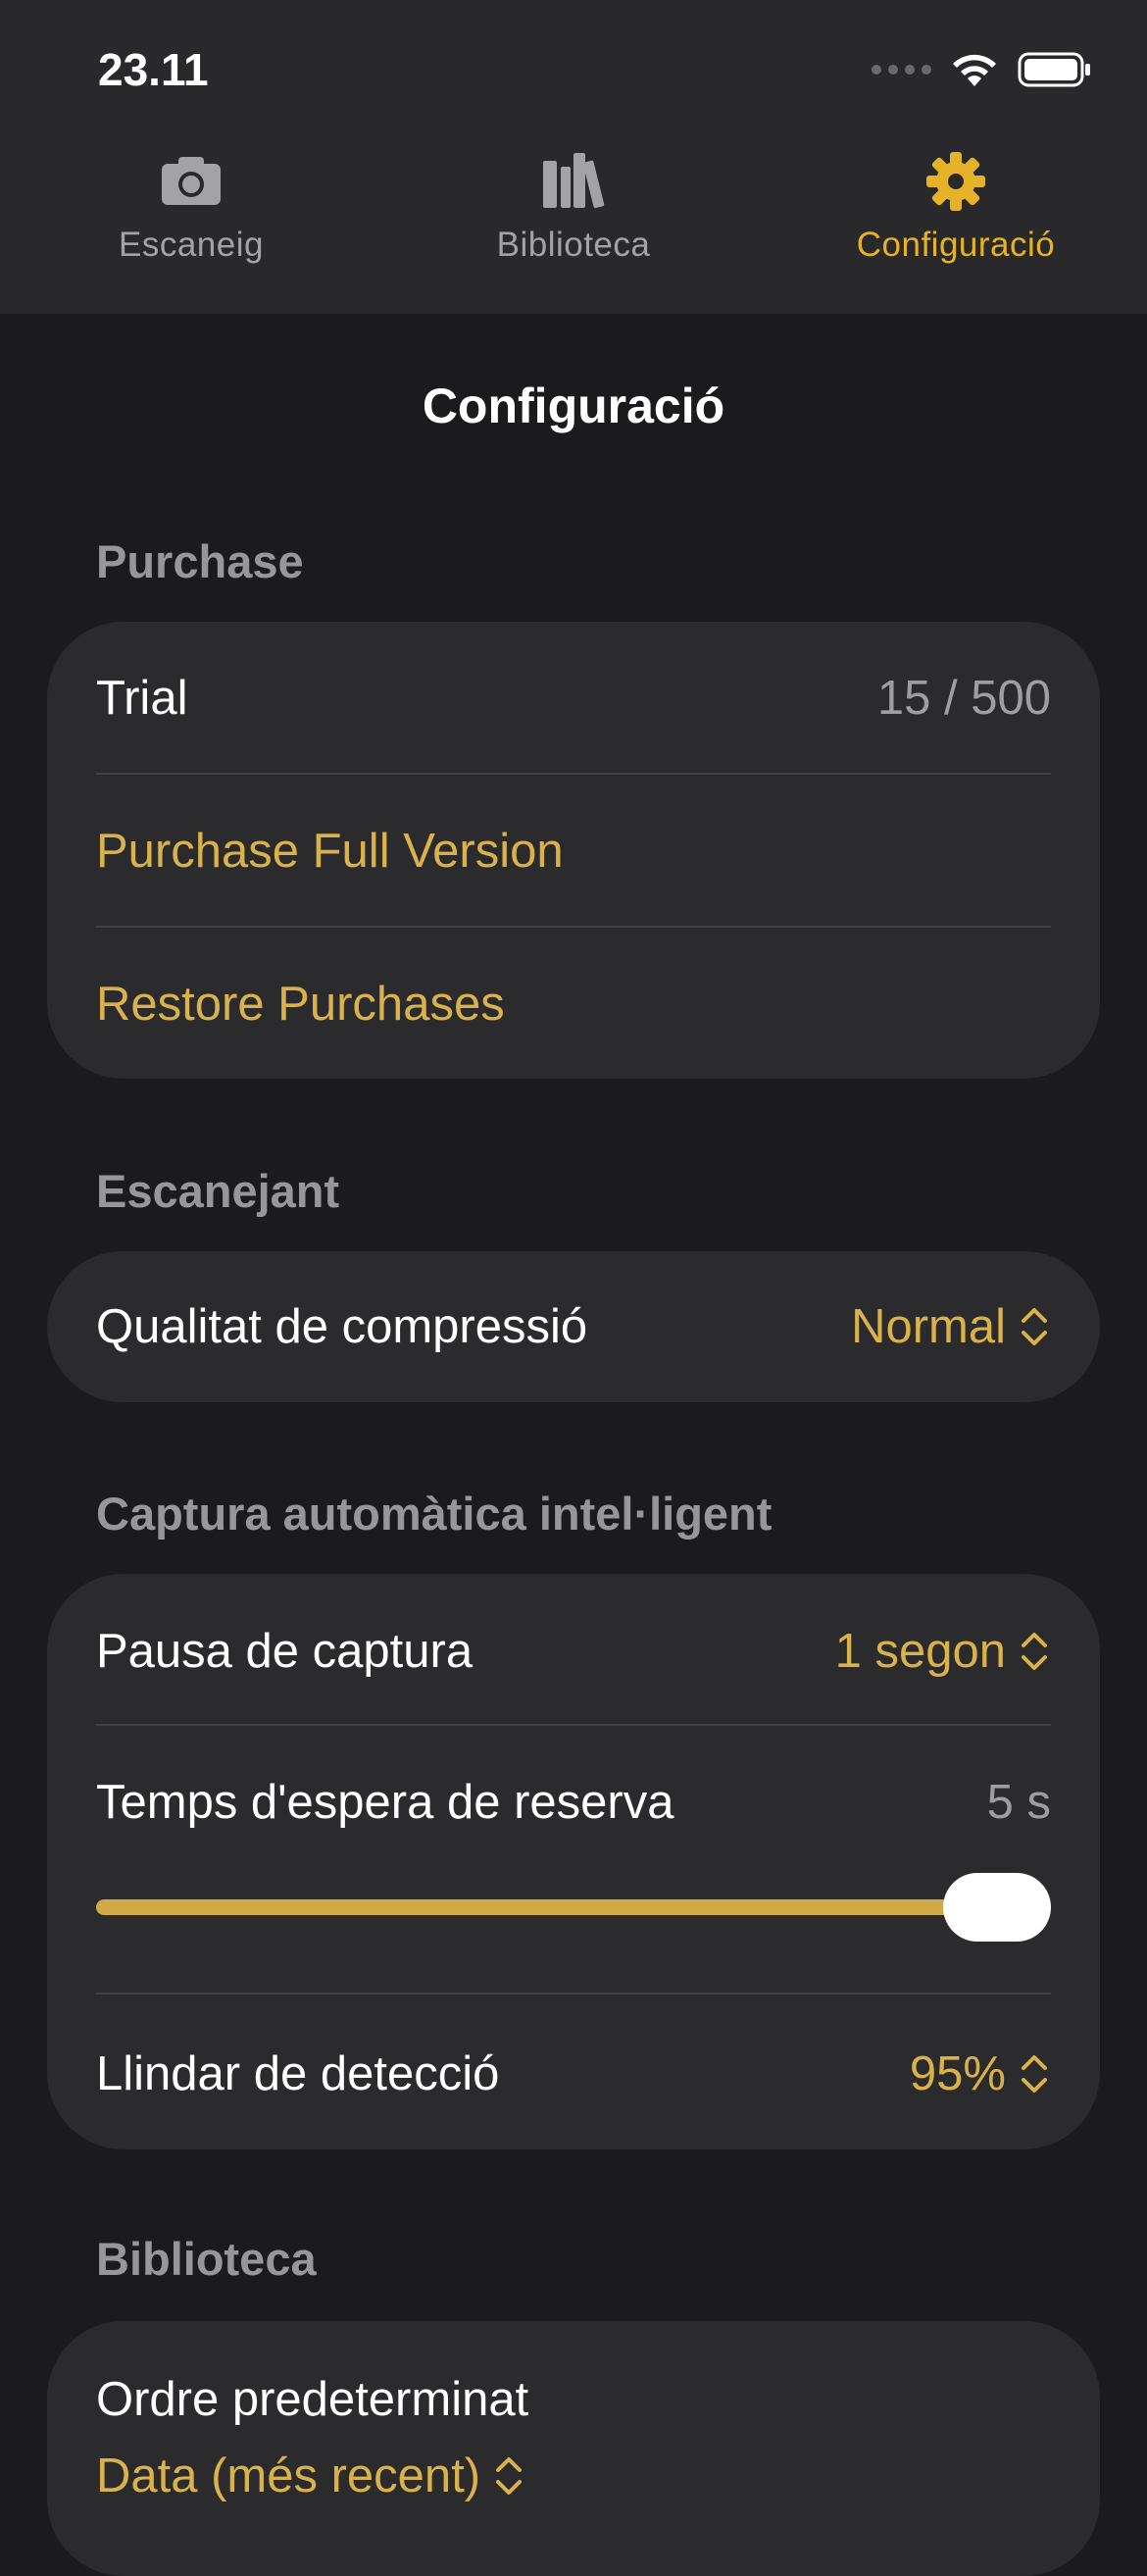 The height and width of the screenshot is (2576, 1147). Describe the element at coordinates (574, 181) in the screenshot. I see `library-icon` at that location.